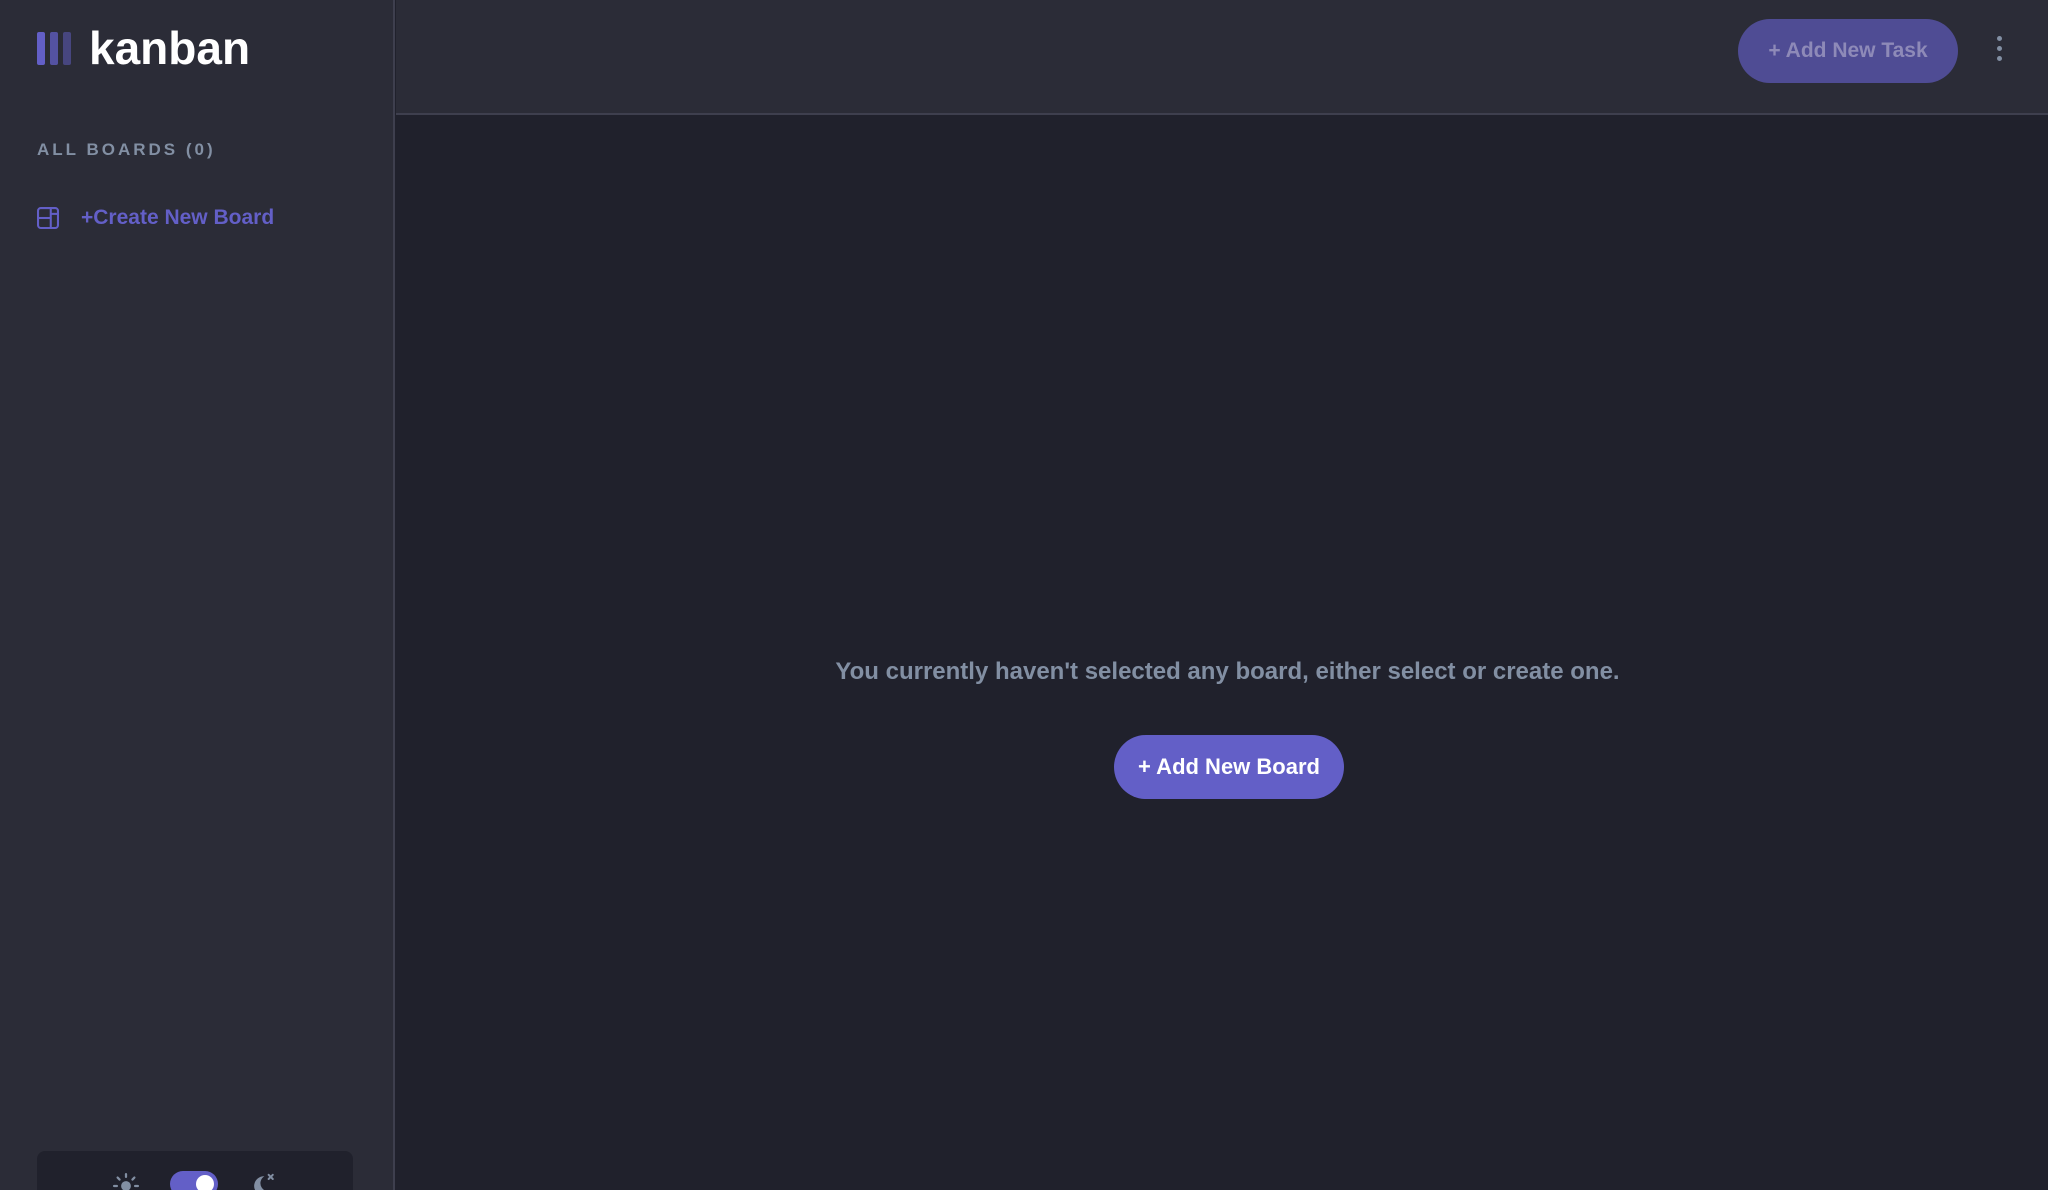 This screenshot has height=1190, width=2048. I want to click on logo-text: kanban, so click(170, 48).